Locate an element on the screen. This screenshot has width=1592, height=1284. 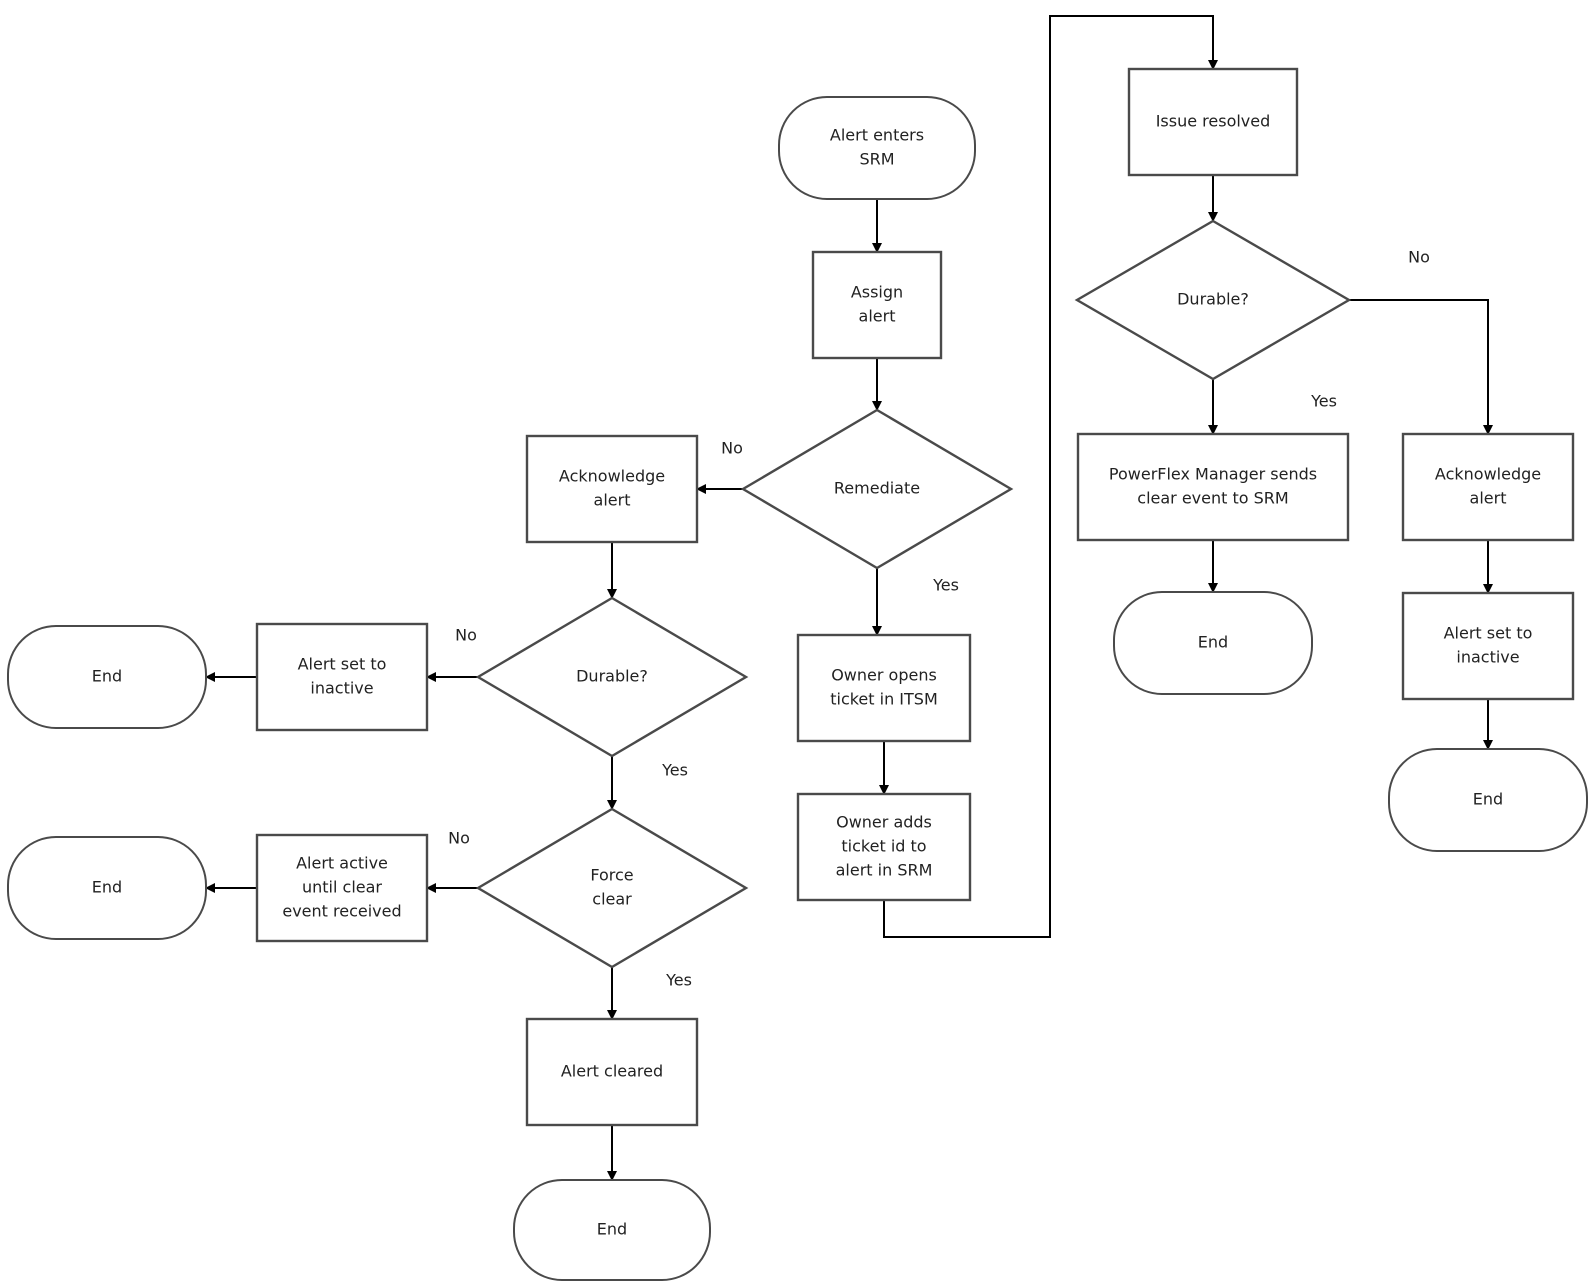
terminal-start: Alert enters SRM is located at coordinates (877, 148).